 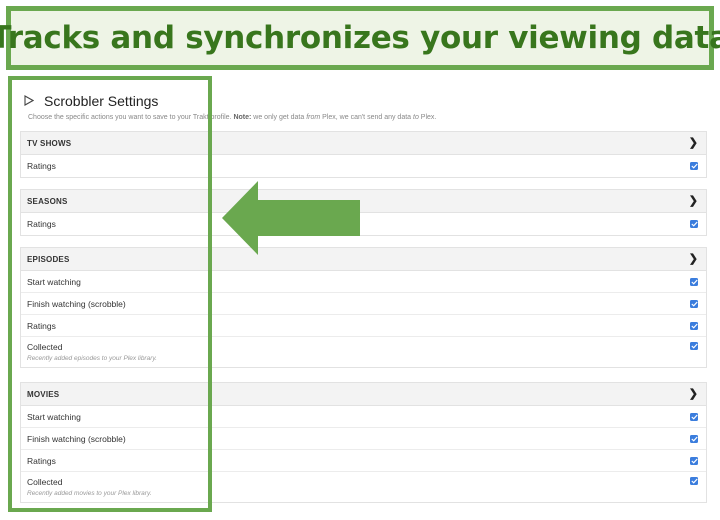 I want to click on tv-ratings-checkbox, so click(x=694, y=166).